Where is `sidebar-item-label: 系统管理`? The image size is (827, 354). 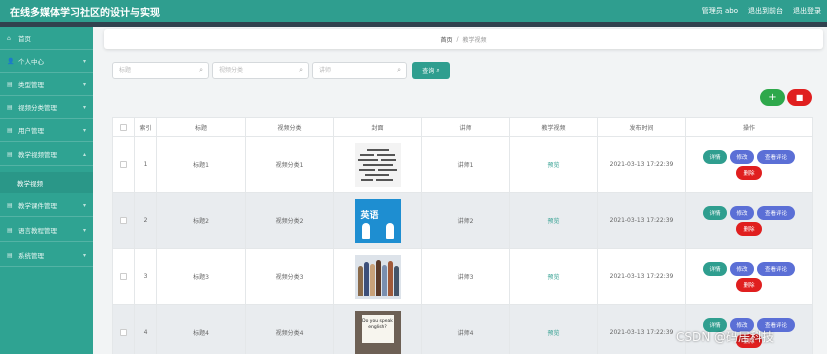 sidebar-item-label: 系统管理 is located at coordinates (31, 256).